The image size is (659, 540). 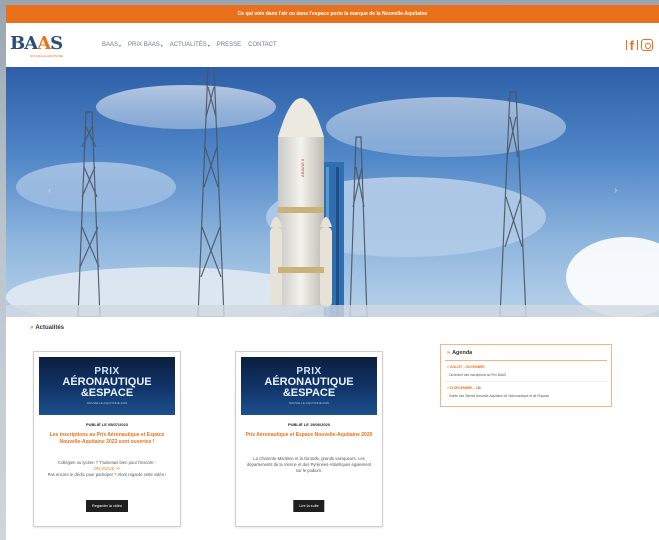 I want to click on news-section-title: » Actualités, so click(x=47, y=328).